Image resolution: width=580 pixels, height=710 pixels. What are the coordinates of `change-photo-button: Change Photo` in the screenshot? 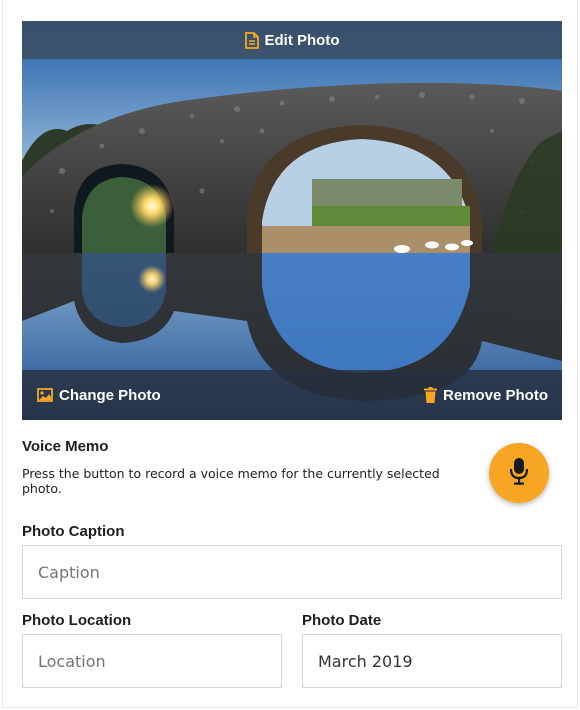 It's located at (99, 395).